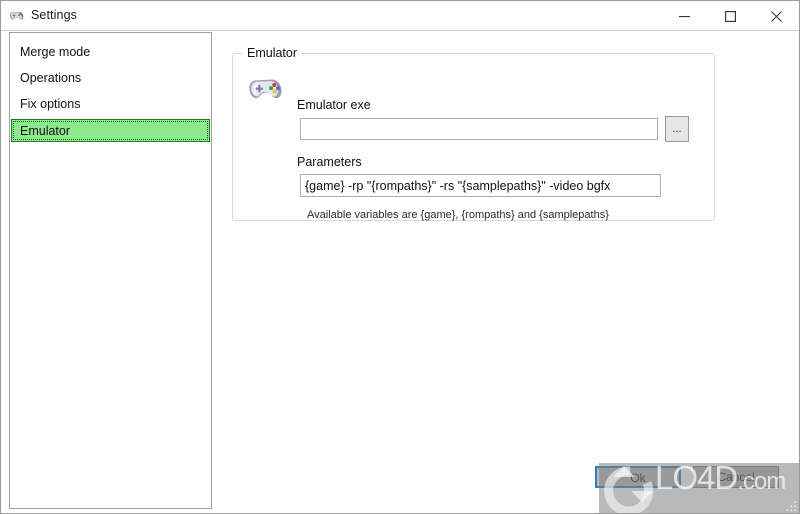  I want to click on title-bar: Settings, so click(400, 16).